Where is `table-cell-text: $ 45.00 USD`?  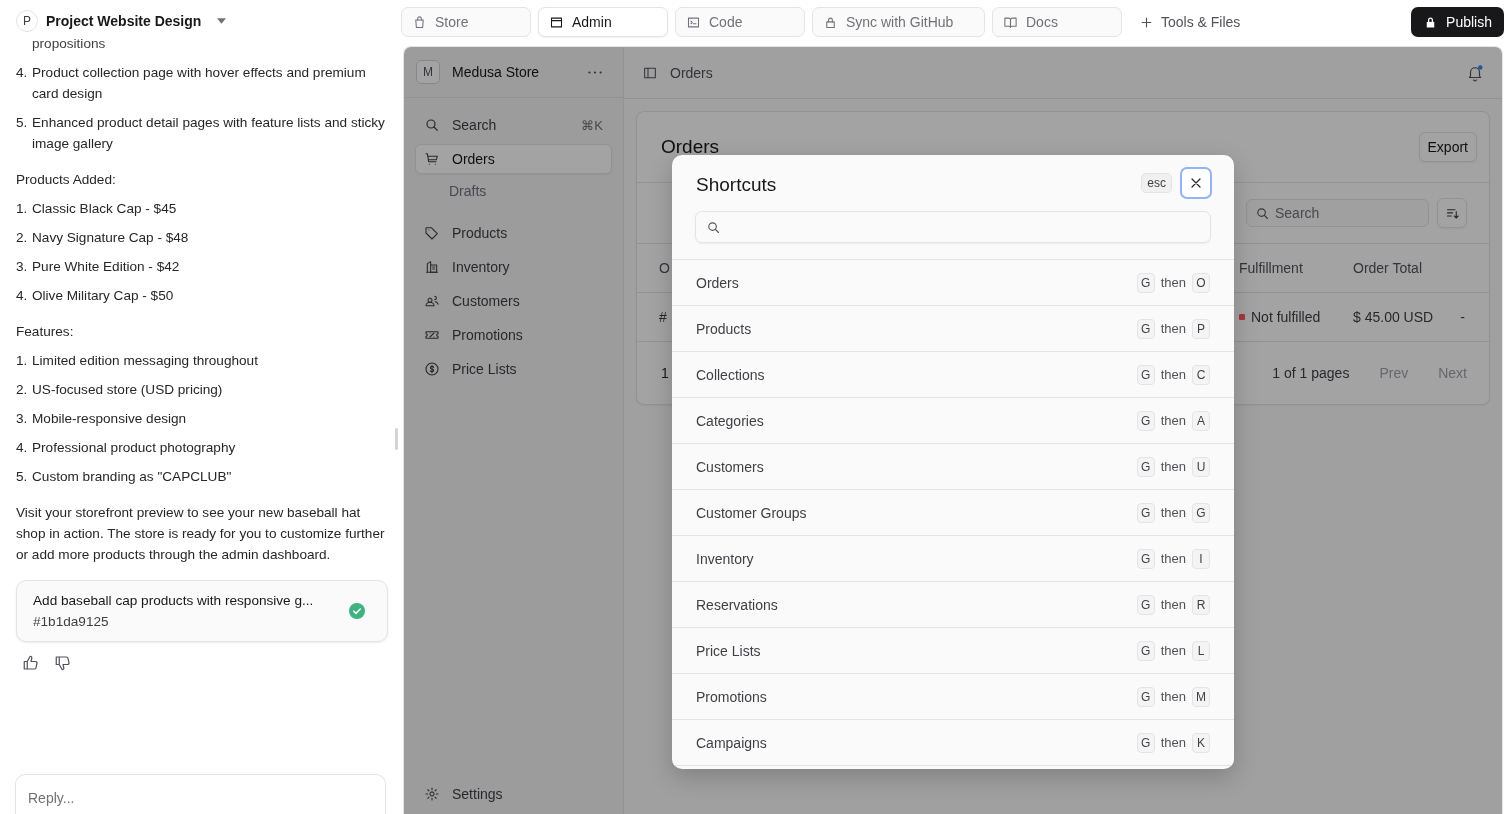
table-cell-text: $ 45.00 USD is located at coordinates (1394, 317).